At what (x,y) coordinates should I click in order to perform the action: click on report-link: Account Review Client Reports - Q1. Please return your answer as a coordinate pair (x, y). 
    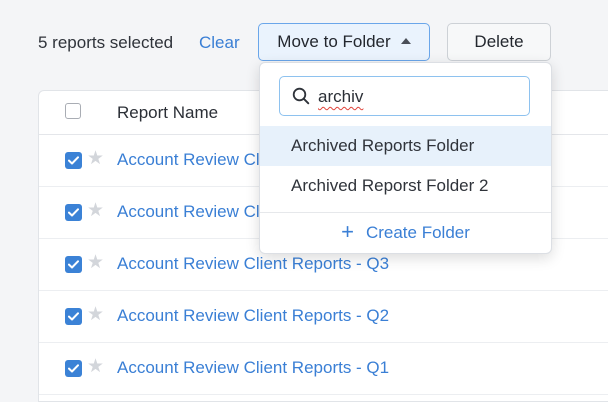
    Looking at the image, I should click on (253, 368).